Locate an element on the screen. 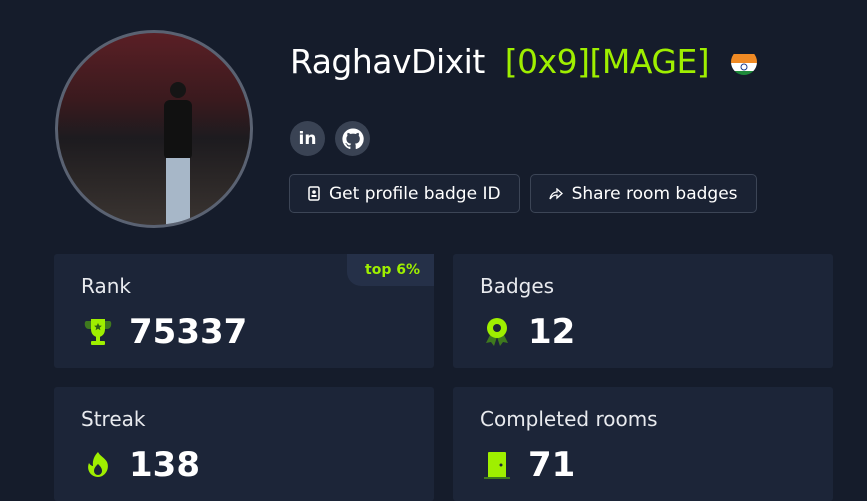  flame-icon is located at coordinates (98, 464).